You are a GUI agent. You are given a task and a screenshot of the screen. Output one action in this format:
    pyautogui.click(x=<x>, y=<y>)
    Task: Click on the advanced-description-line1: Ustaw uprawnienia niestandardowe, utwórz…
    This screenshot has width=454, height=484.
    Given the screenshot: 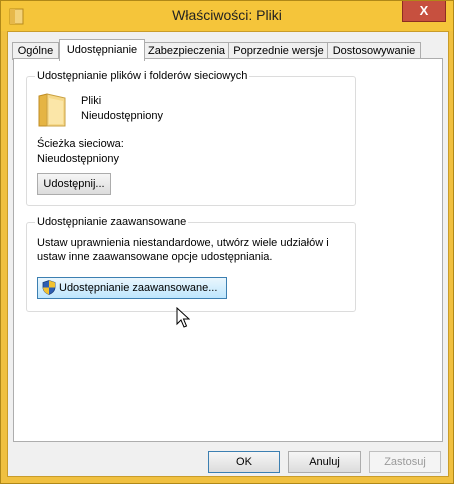 What is the action you would take?
    pyautogui.click(x=183, y=243)
    